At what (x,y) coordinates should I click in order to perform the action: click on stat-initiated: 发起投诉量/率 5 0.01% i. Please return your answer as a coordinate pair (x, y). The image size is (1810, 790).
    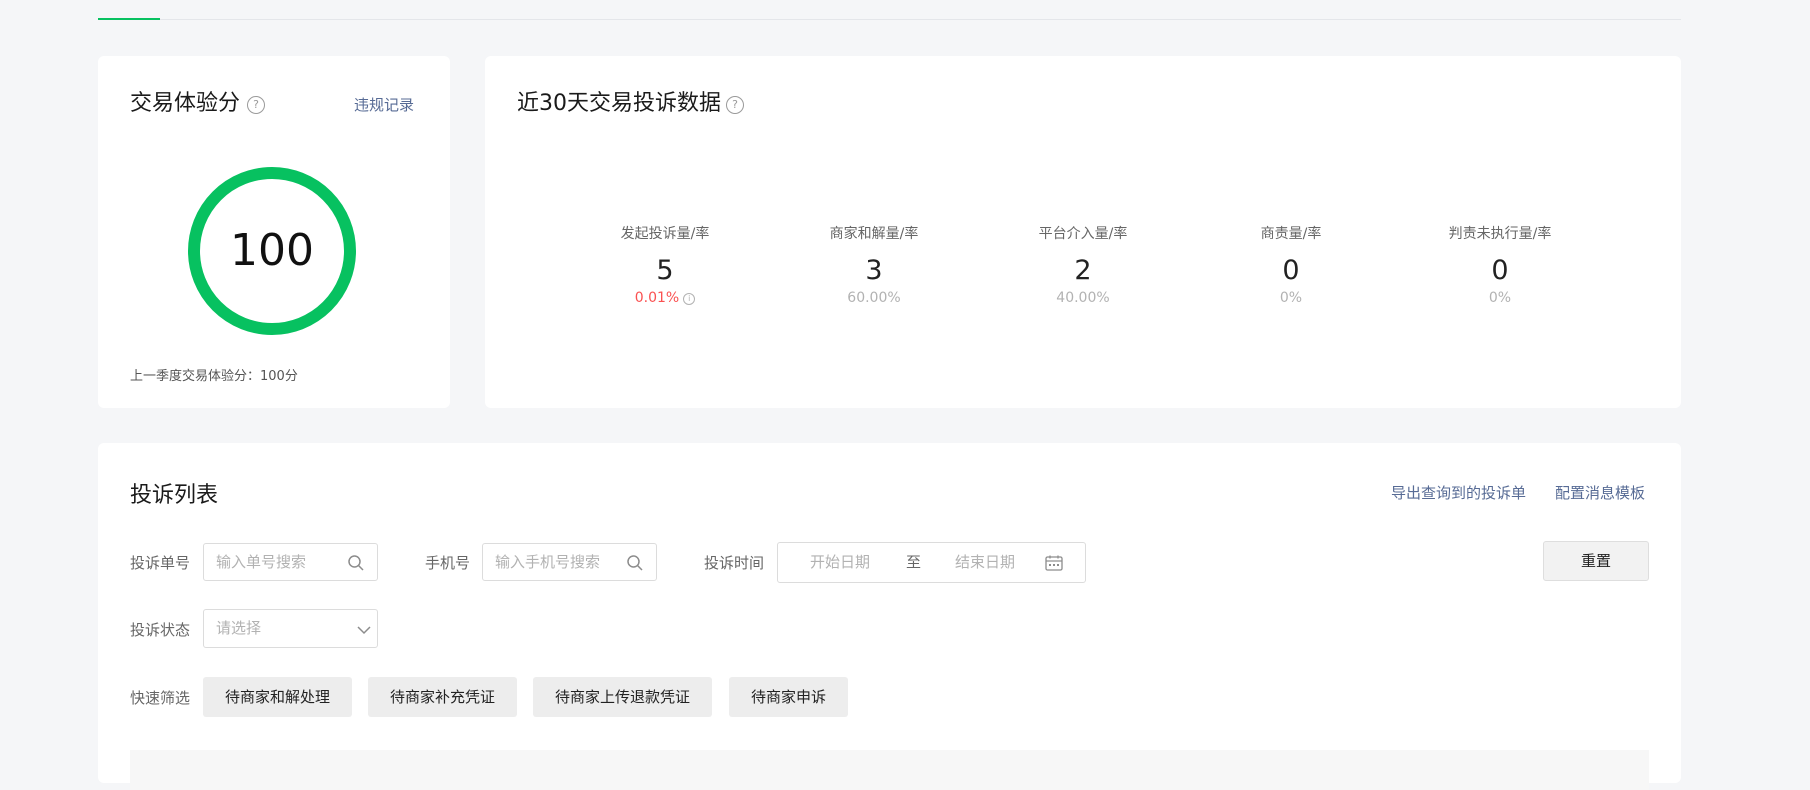
    Looking at the image, I should click on (665, 266).